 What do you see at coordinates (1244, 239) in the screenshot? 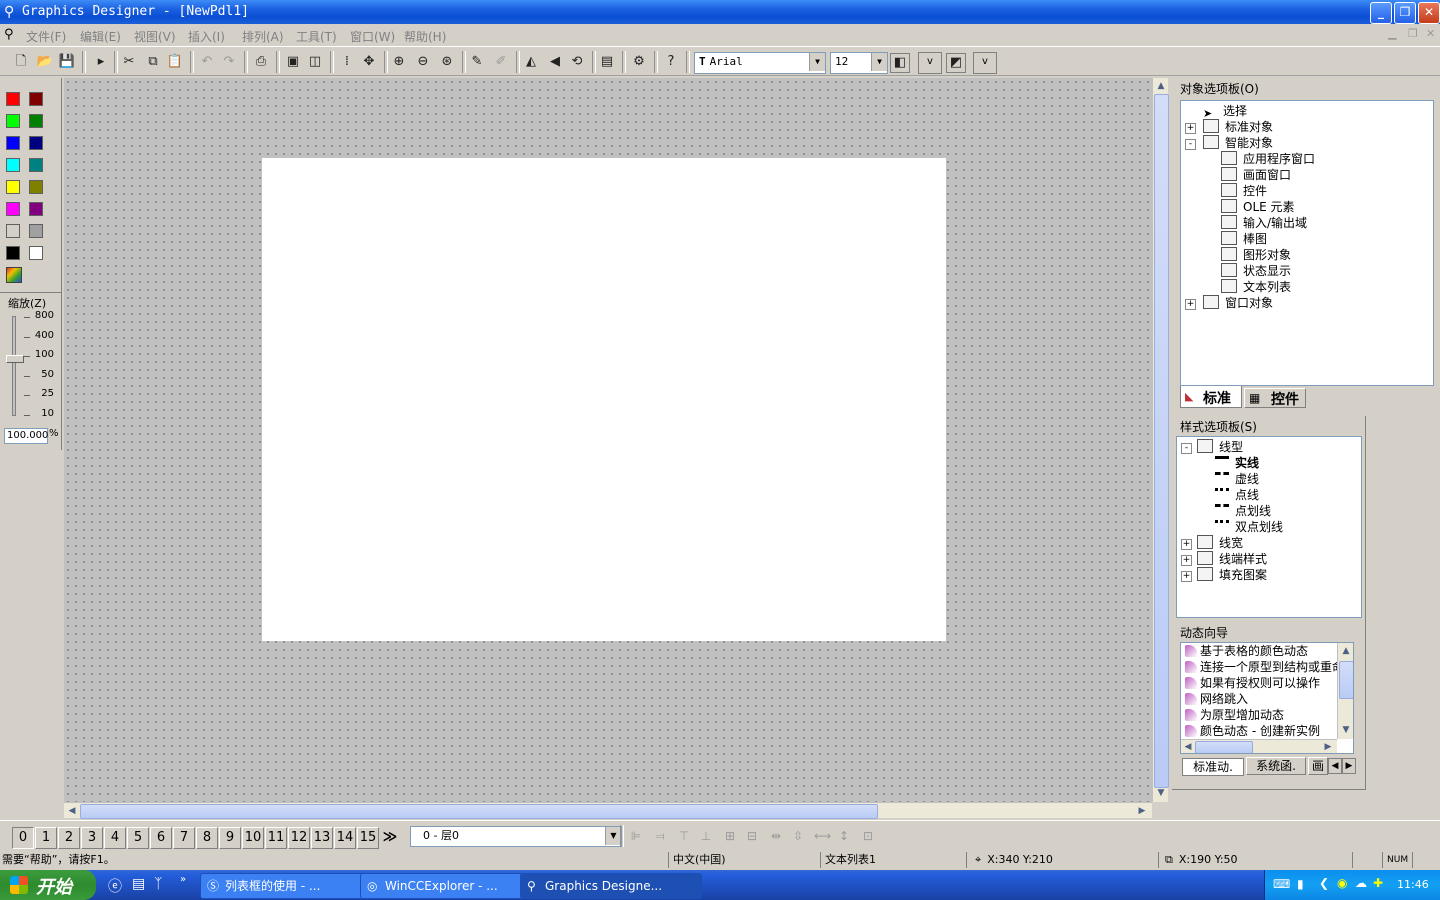
I see `tree-item: 棒图` at bounding box center [1244, 239].